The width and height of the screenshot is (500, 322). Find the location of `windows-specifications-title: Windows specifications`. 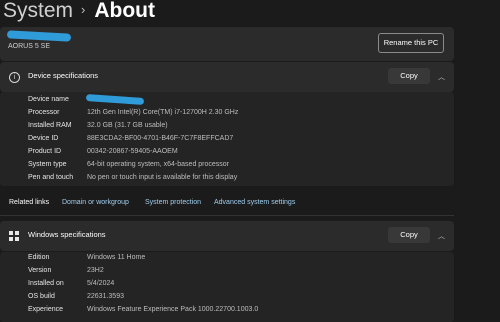

windows-specifications-title: Windows specifications is located at coordinates (67, 234).